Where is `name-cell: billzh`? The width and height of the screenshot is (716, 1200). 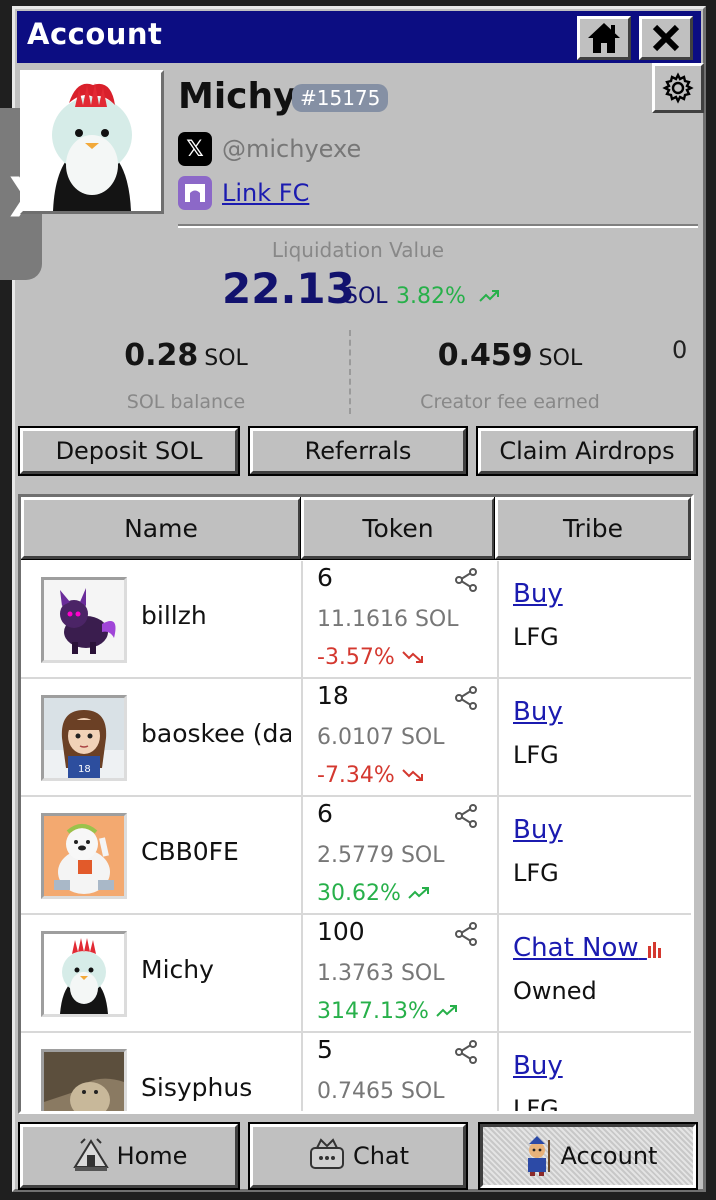 name-cell: billzh is located at coordinates (162, 620).